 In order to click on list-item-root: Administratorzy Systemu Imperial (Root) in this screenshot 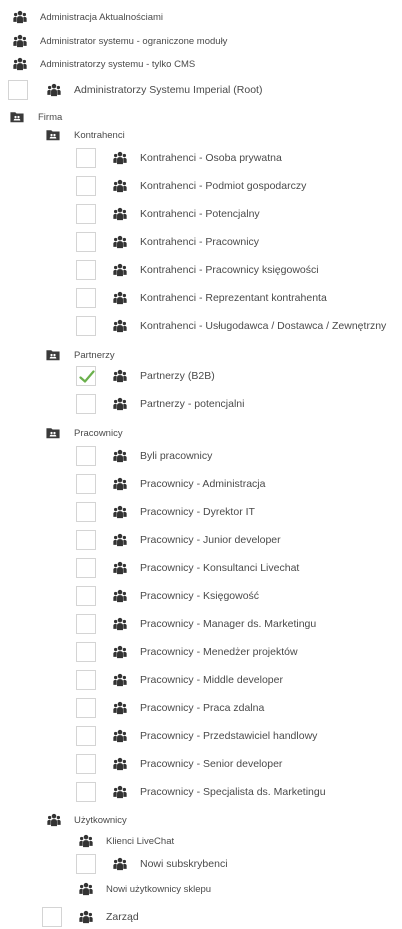, I will do `click(201, 90)`.